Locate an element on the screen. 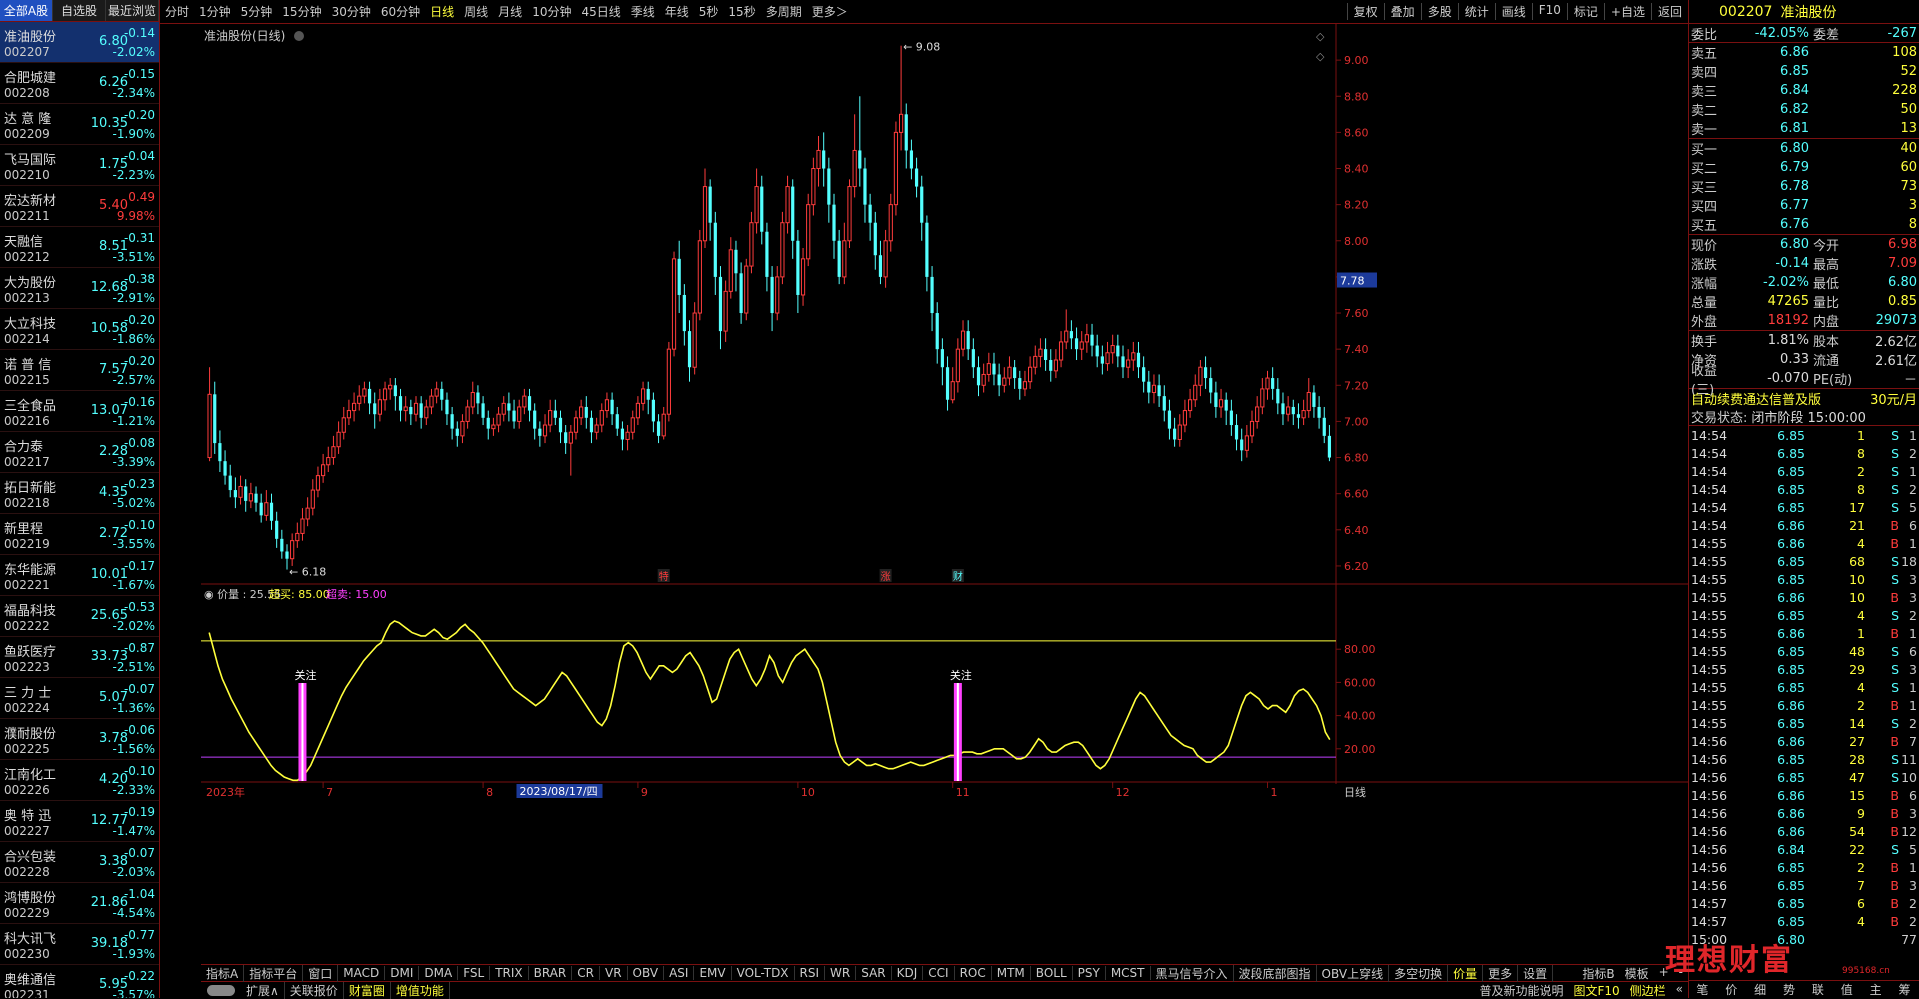  indicator-tab: BOLL is located at coordinates (1052, 973).